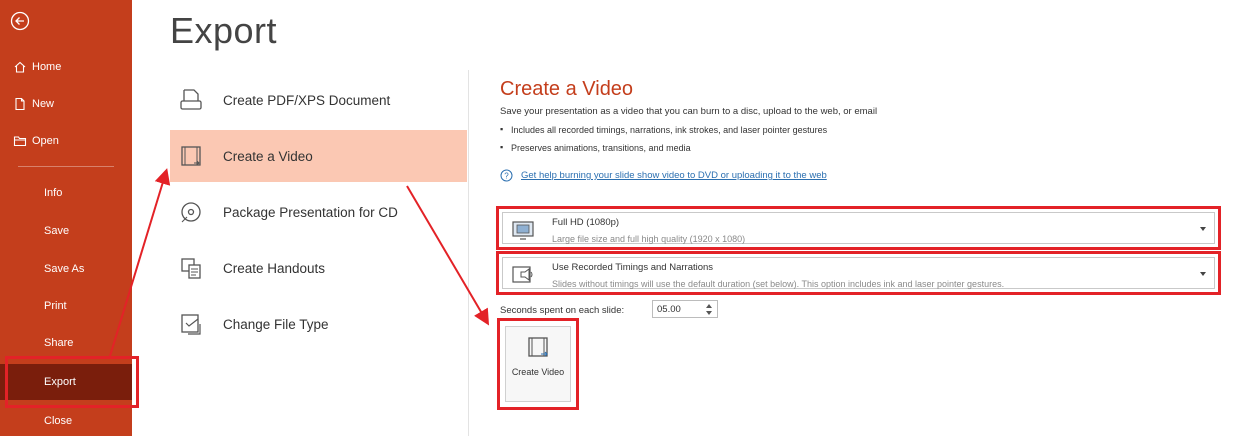  What do you see at coordinates (567, 89) in the screenshot?
I see `panel-title: Create a Video` at bounding box center [567, 89].